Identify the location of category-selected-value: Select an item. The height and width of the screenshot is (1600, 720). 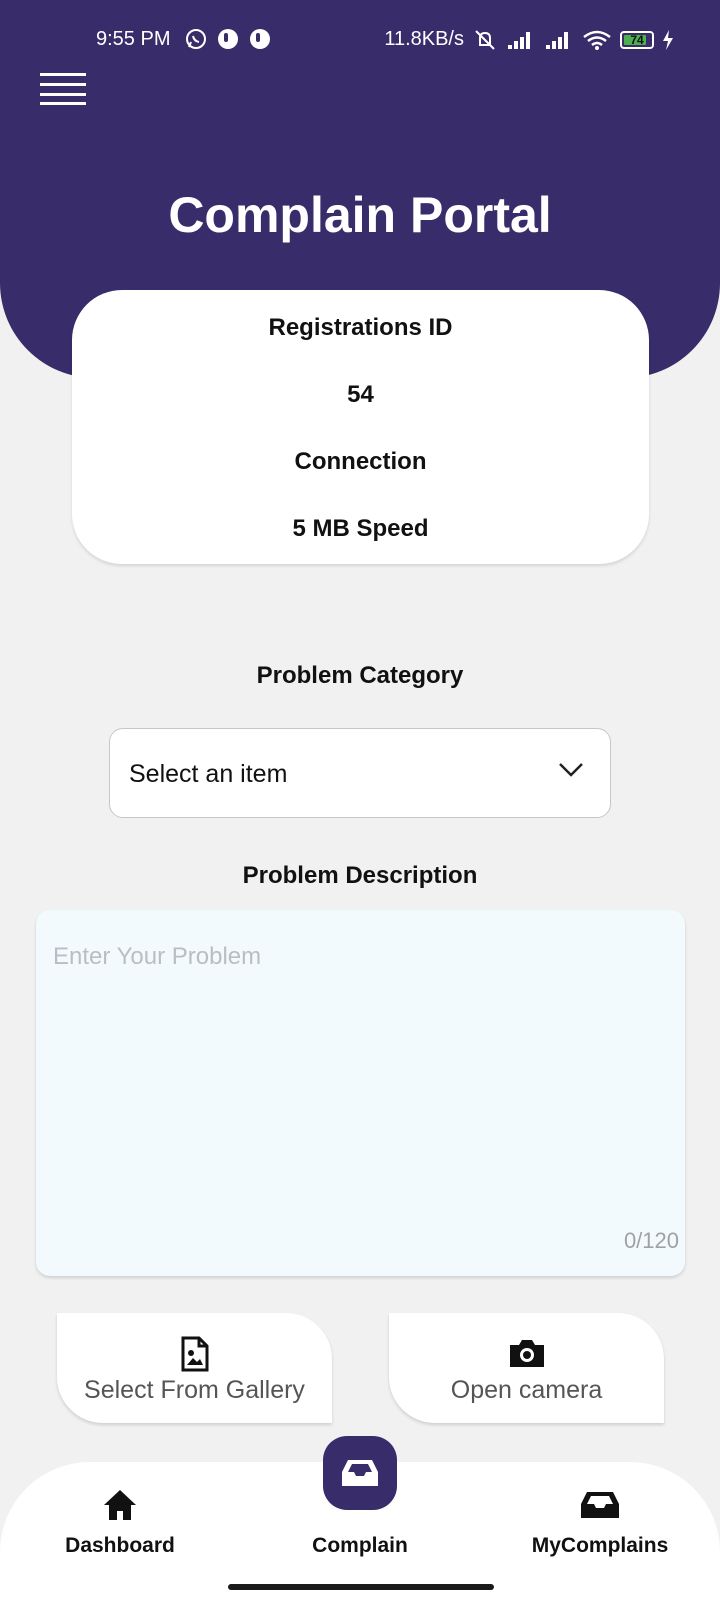
(208, 774).